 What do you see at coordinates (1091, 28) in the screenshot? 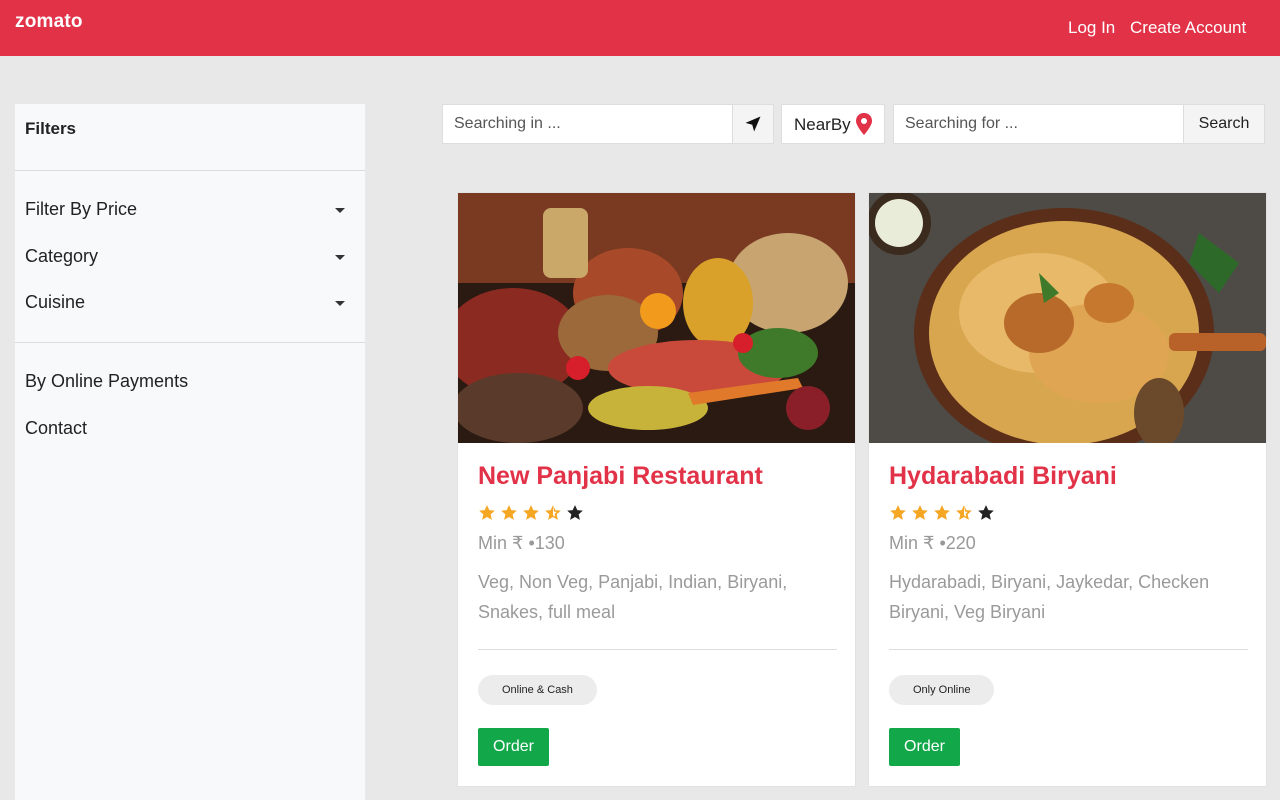
I see `login-link: Log In` at bounding box center [1091, 28].